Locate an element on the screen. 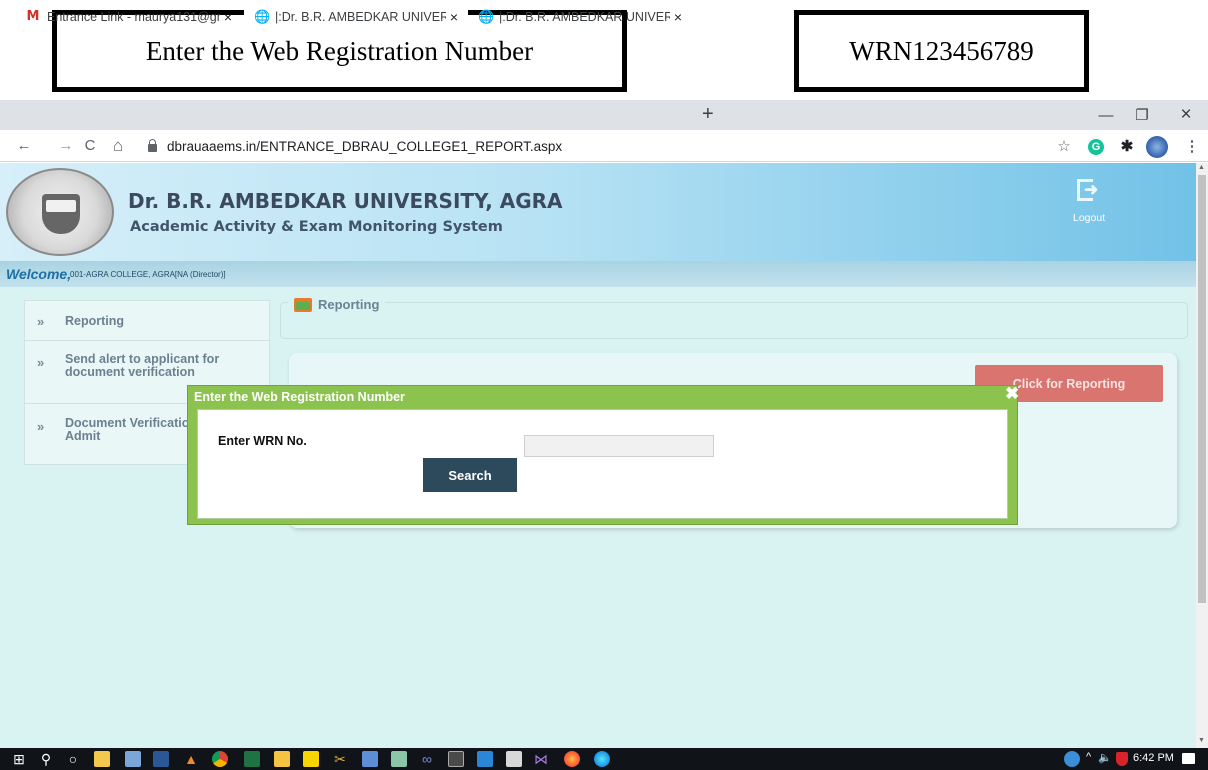  browser-tab-bar is located at coordinates (604, 115).